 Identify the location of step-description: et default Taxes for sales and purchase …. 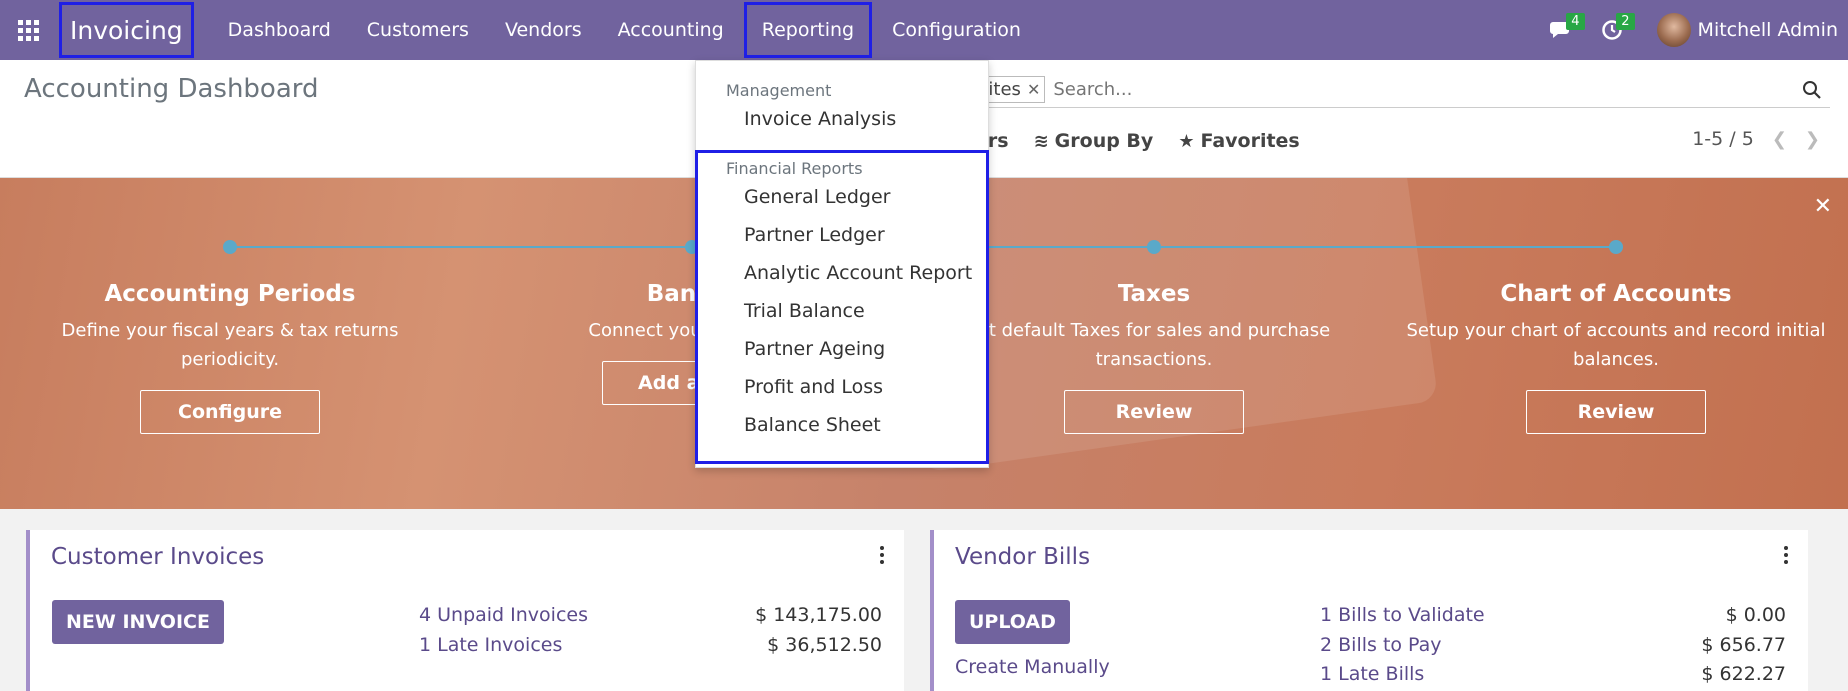
(1154, 345).